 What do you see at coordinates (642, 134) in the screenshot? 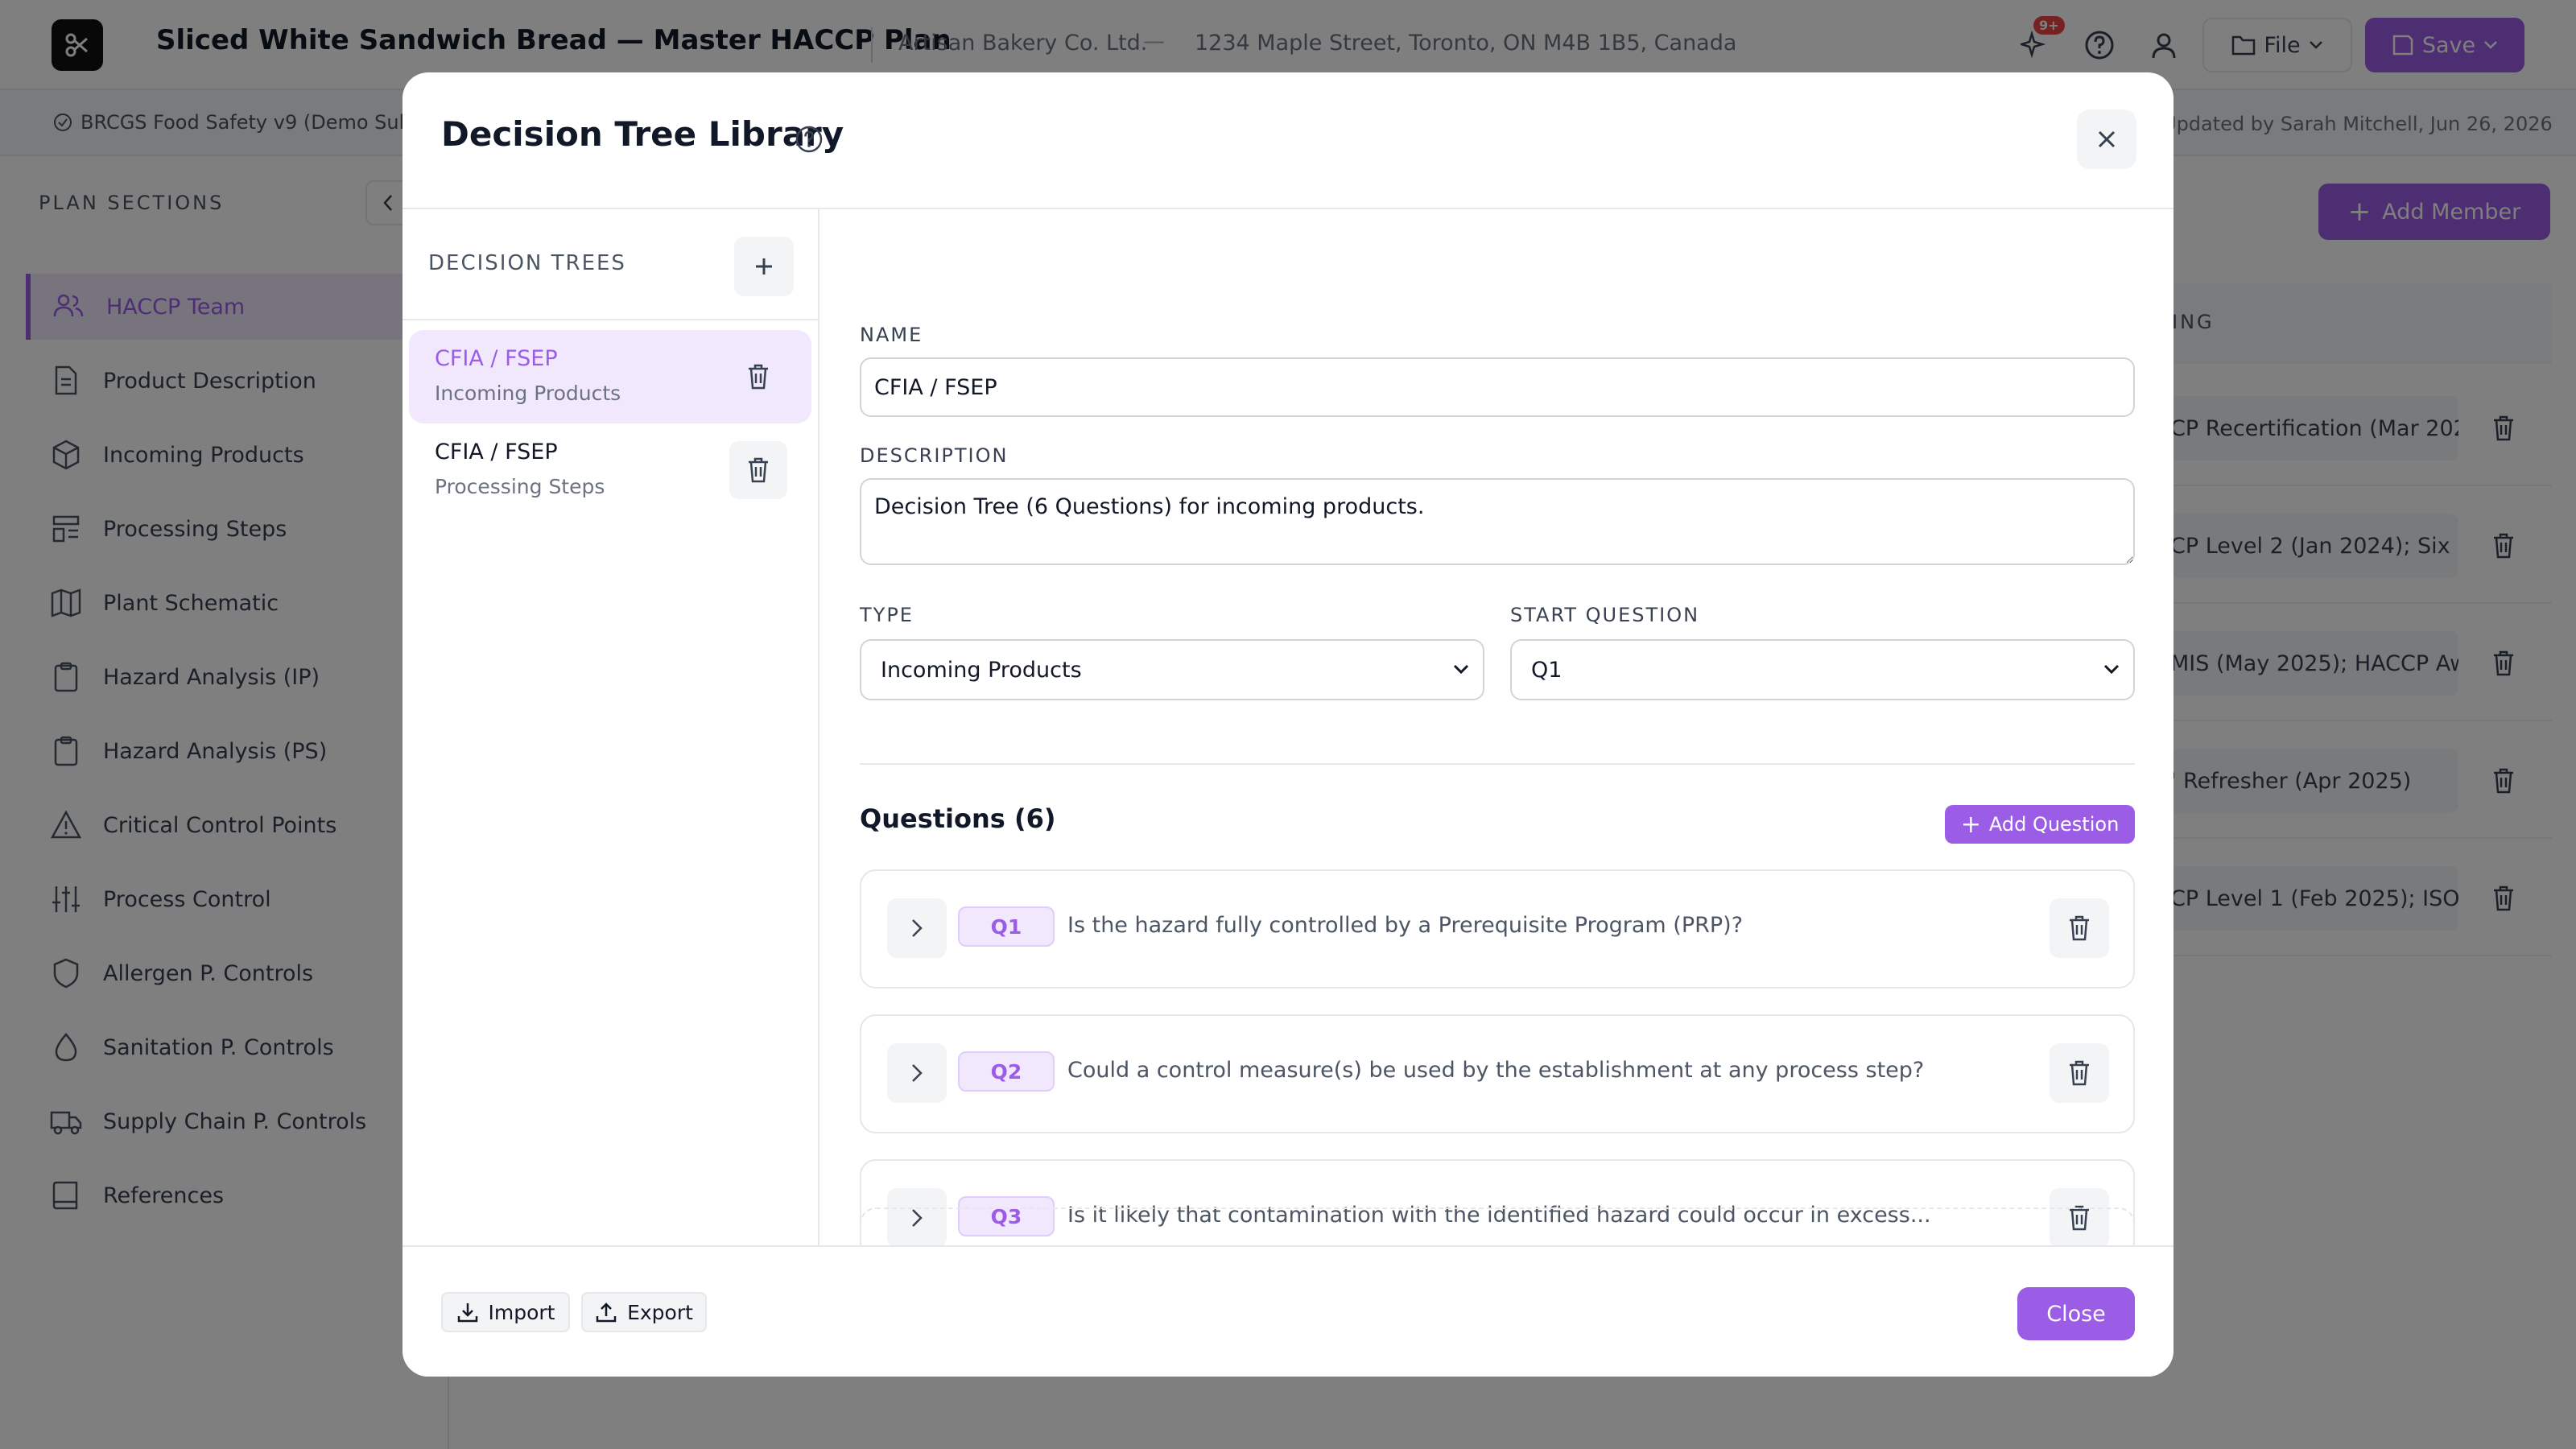
I see `modal-title: Decision Tree Library` at bounding box center [642, 134].